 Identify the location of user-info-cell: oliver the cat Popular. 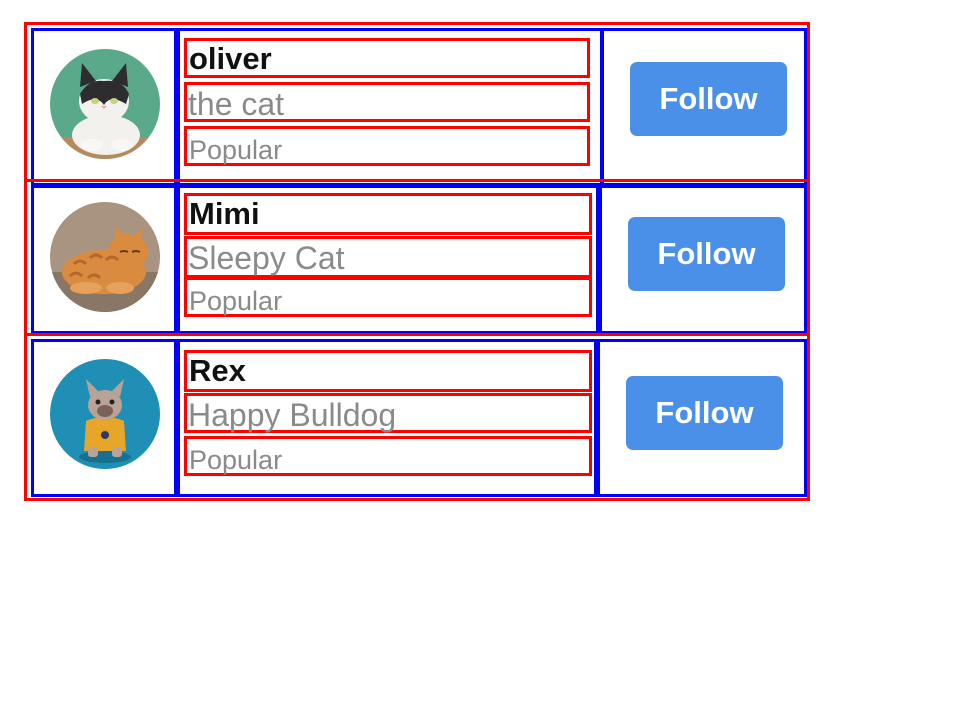
(390, 107).